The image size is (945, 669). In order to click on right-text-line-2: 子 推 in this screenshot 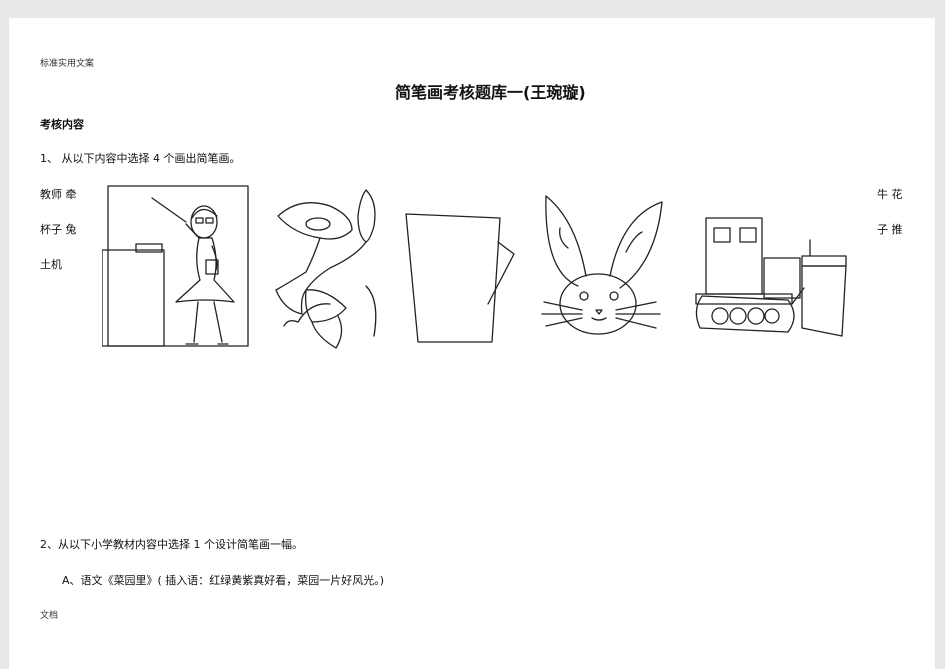, I will do `click(890, 229)`.